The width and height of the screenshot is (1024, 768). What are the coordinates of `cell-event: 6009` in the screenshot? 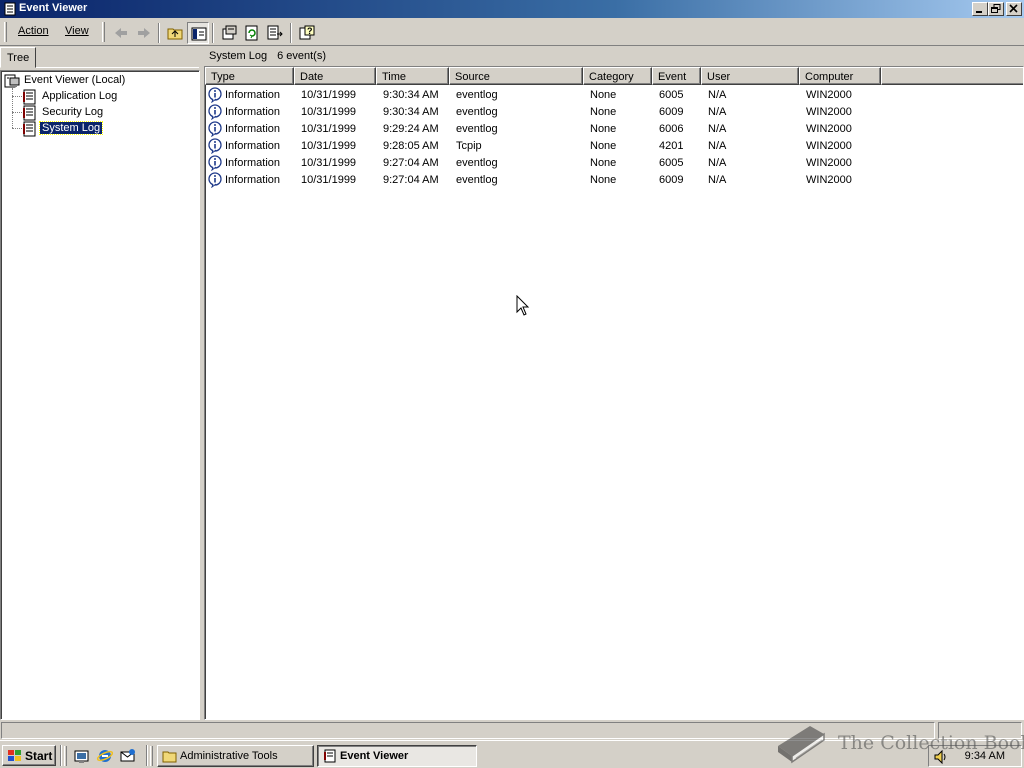 It's located at (671, 180).